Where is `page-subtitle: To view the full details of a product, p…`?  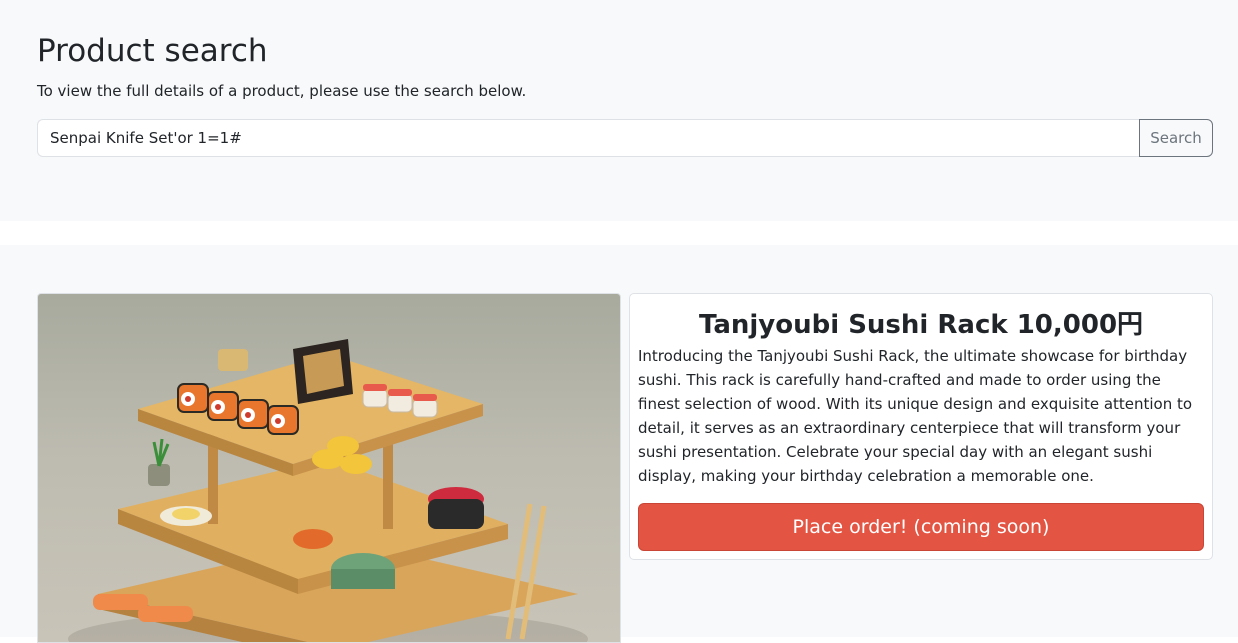
page-subtitle: To view the full details of a product, p… is located at coordinates (282, 91).